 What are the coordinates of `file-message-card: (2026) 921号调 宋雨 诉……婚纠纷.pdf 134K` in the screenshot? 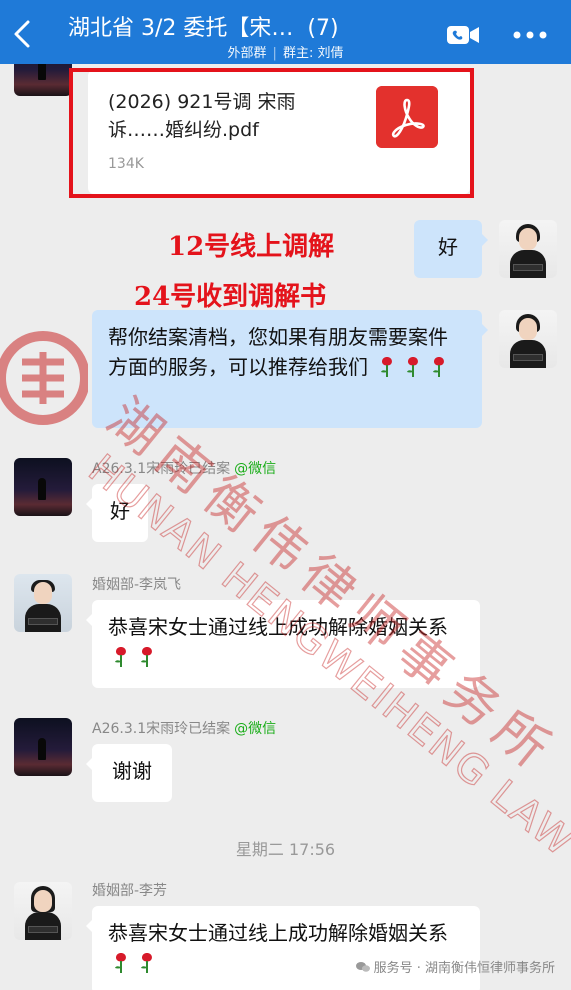 It's located at (279, 132).